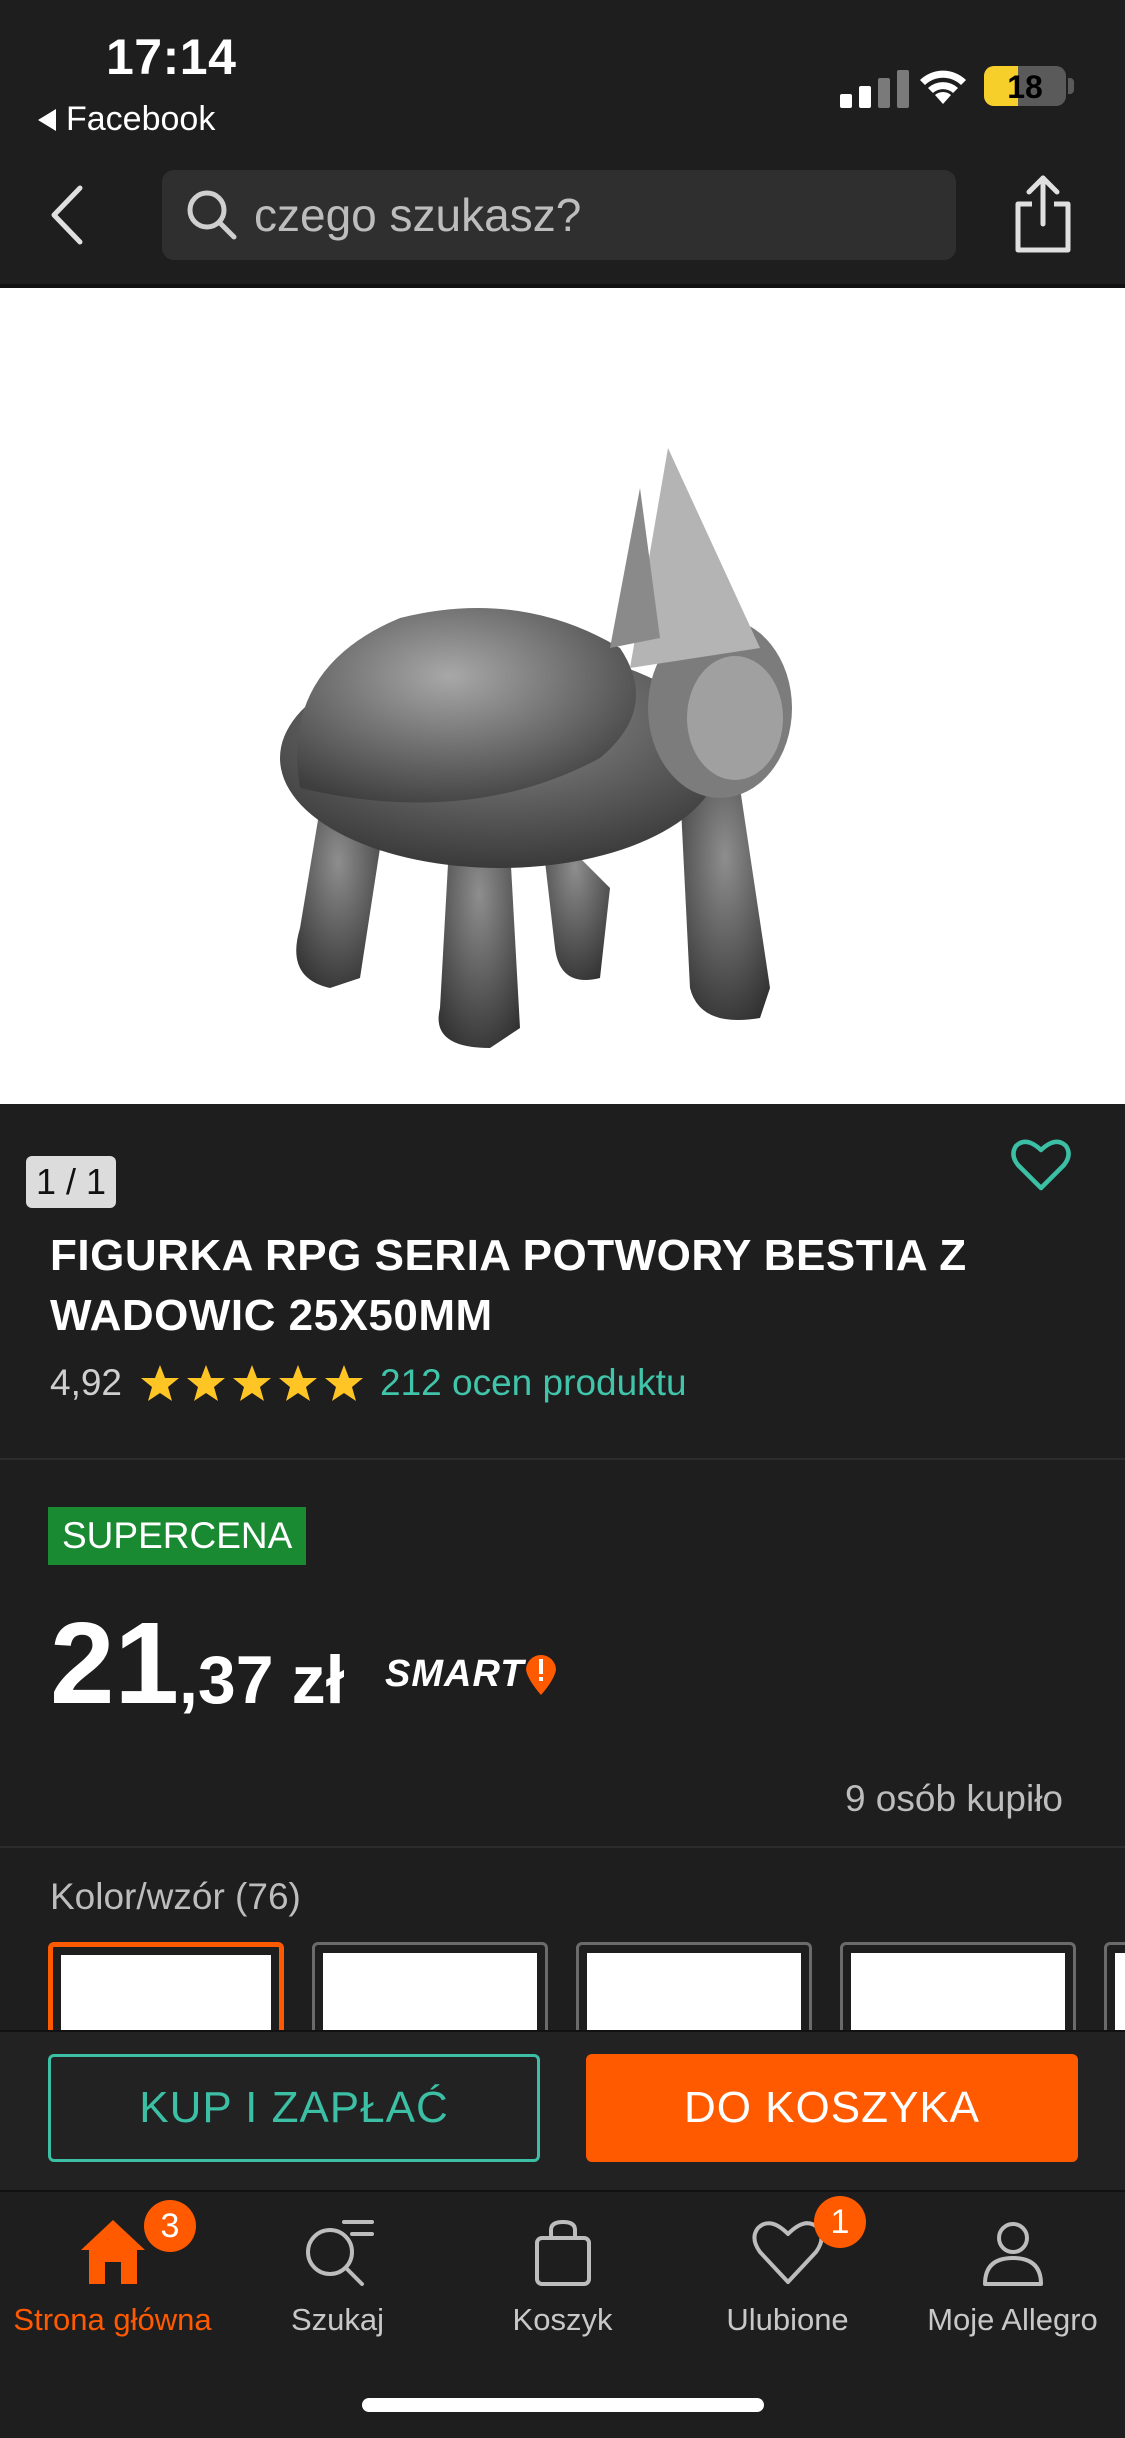 This screenshot has width=1125, height=2438. Describe the element at coordinates (533, 1383) in the screenshot. I see `reviews-link: 212 ocen produktu` at that location.